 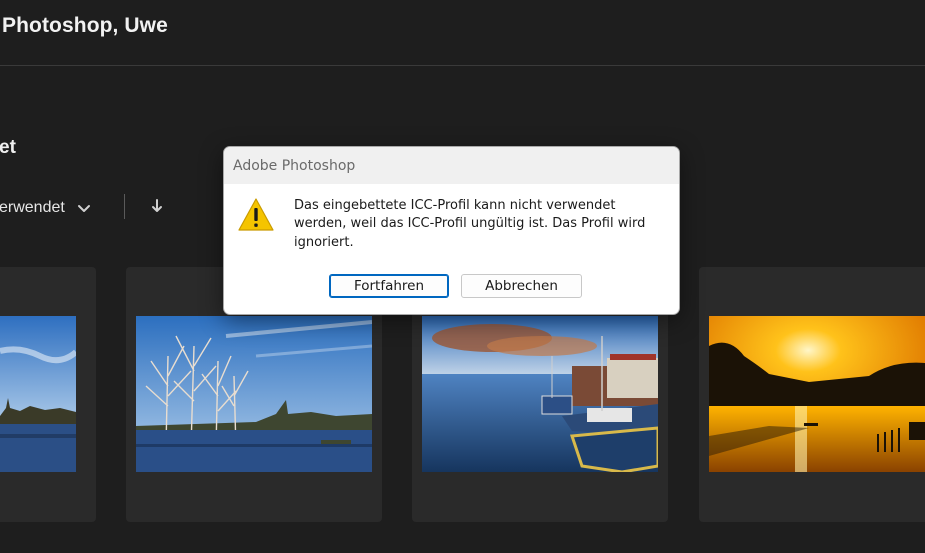 What do you see at coordinates (84, 208) in the screenshot?
I see `chevron-down-icon` at bounding box center [84, 208].